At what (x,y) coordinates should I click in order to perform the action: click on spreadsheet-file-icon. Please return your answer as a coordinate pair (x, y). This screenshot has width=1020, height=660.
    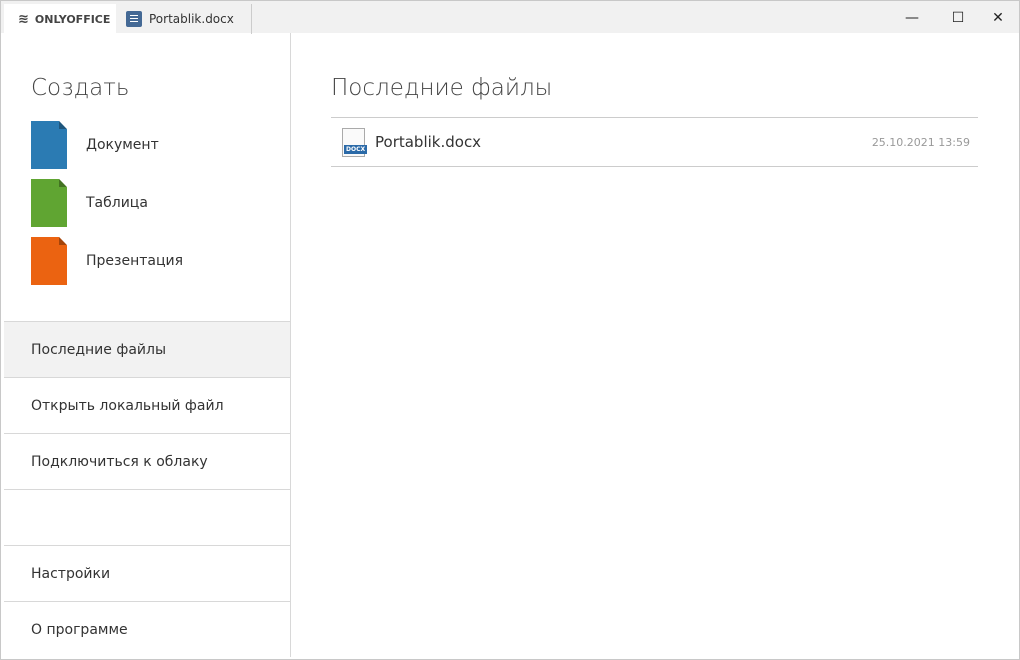
    Looking at the image, I should click on (49, 203).